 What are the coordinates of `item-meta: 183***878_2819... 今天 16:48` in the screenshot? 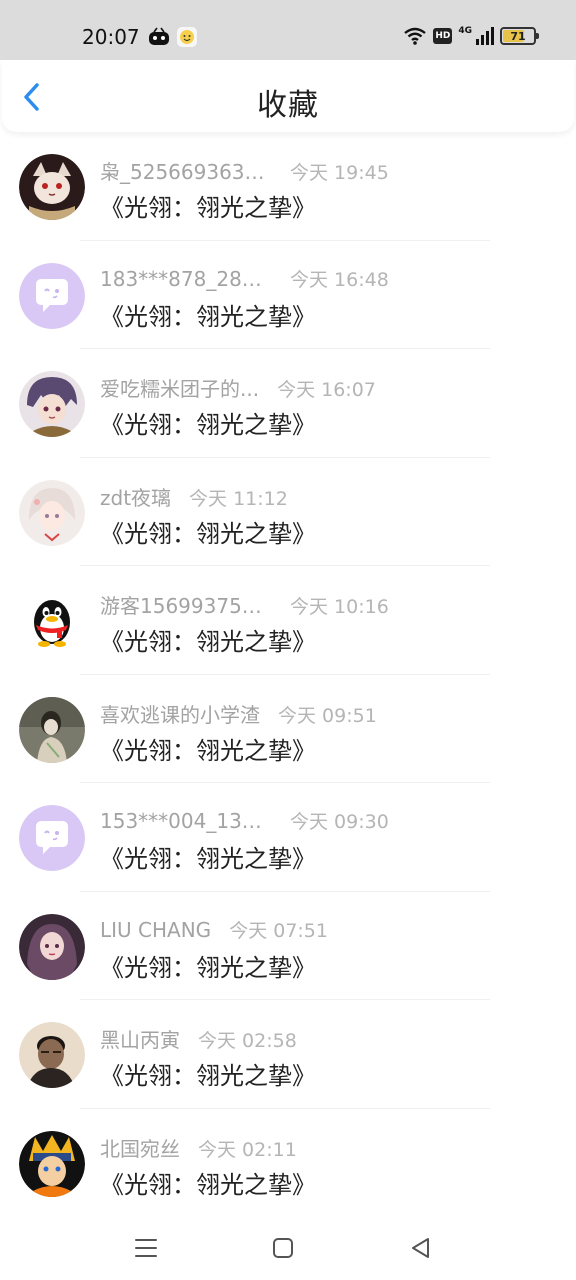 It's located at (244, 278).